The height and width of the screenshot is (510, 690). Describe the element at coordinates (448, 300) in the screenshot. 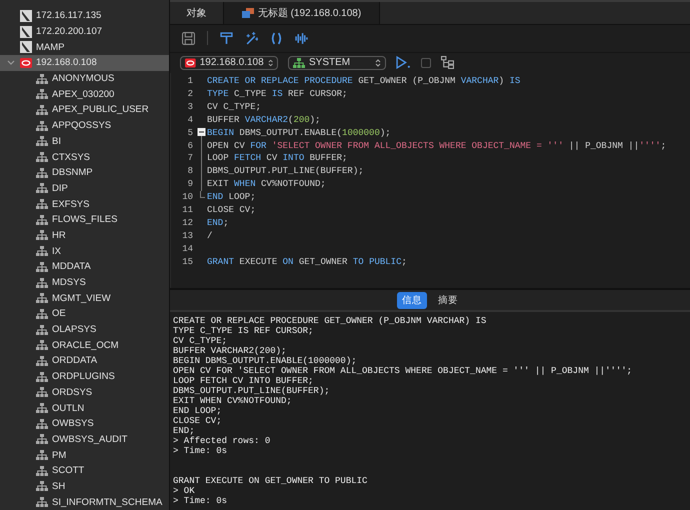

I see `result-tab: 摘要` at that location.